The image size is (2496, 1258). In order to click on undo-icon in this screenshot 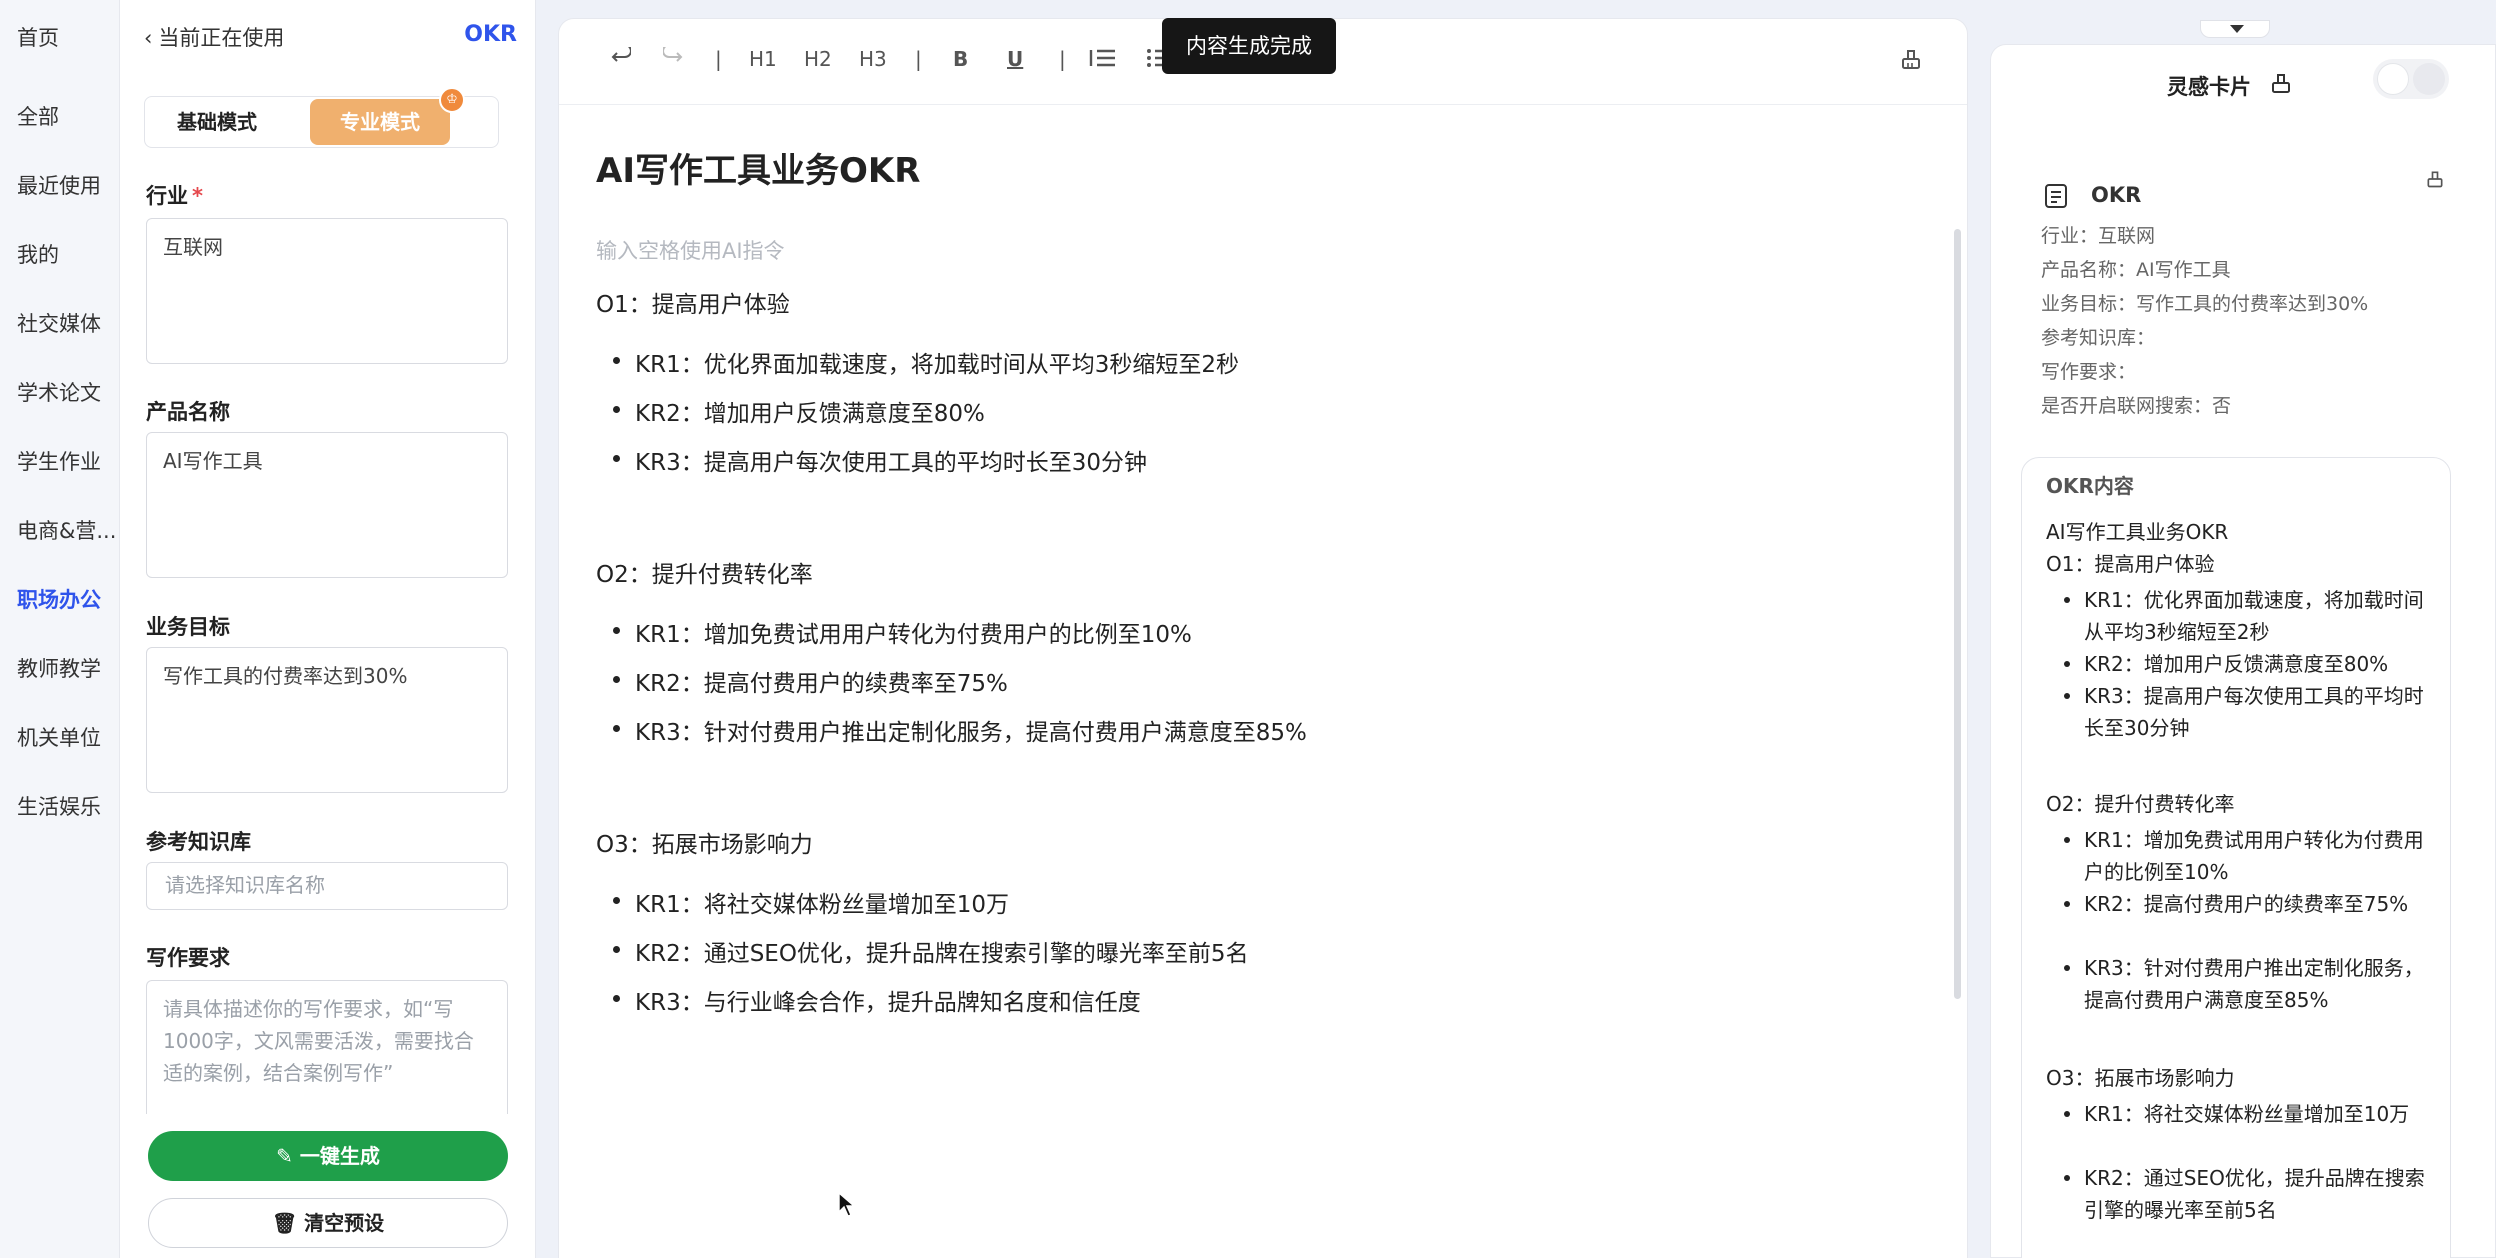, I will do `click(620, 58)`.